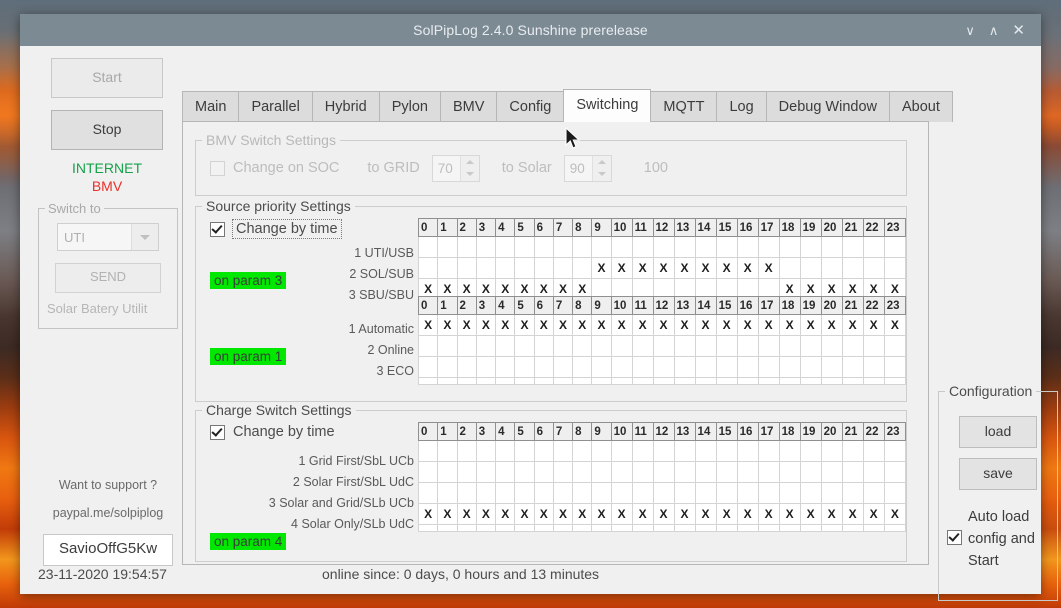 The height and width of the screenshot is (608, 1061). Describe the element at coordinates (108, 237) in the screenshot. I see `switch-to-select: UTI` at that location.